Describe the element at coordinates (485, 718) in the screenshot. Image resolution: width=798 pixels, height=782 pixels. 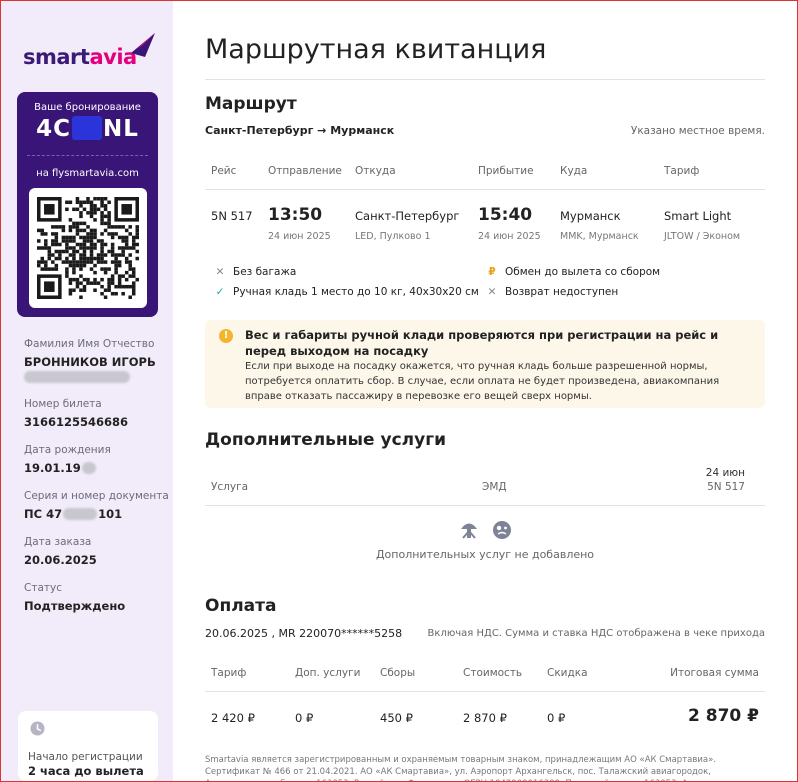
I see `pay-cost-value: 2 870 ₽` at that location.